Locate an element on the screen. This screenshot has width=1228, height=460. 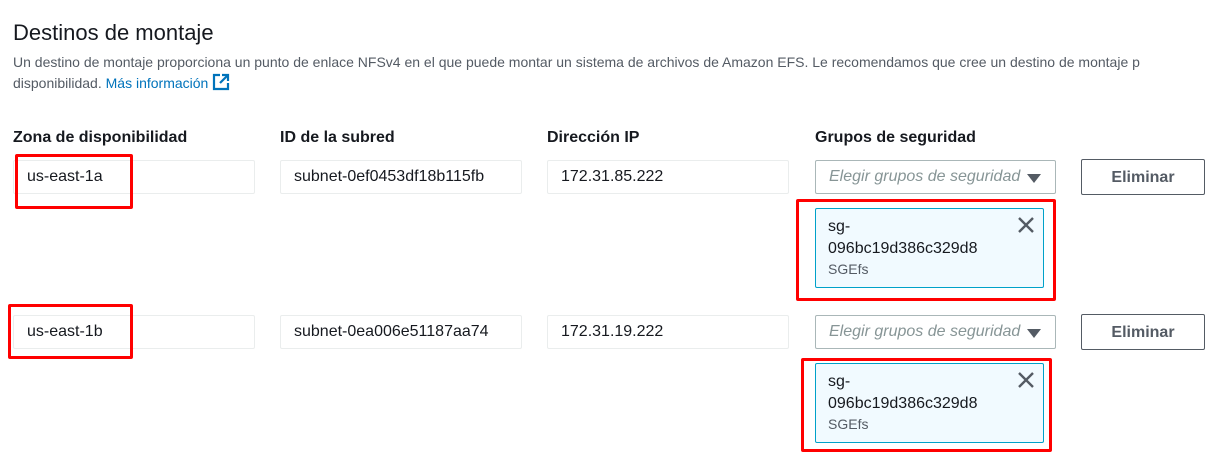
column-header-ip: Dirección IP is located at coordinates (593, 137).